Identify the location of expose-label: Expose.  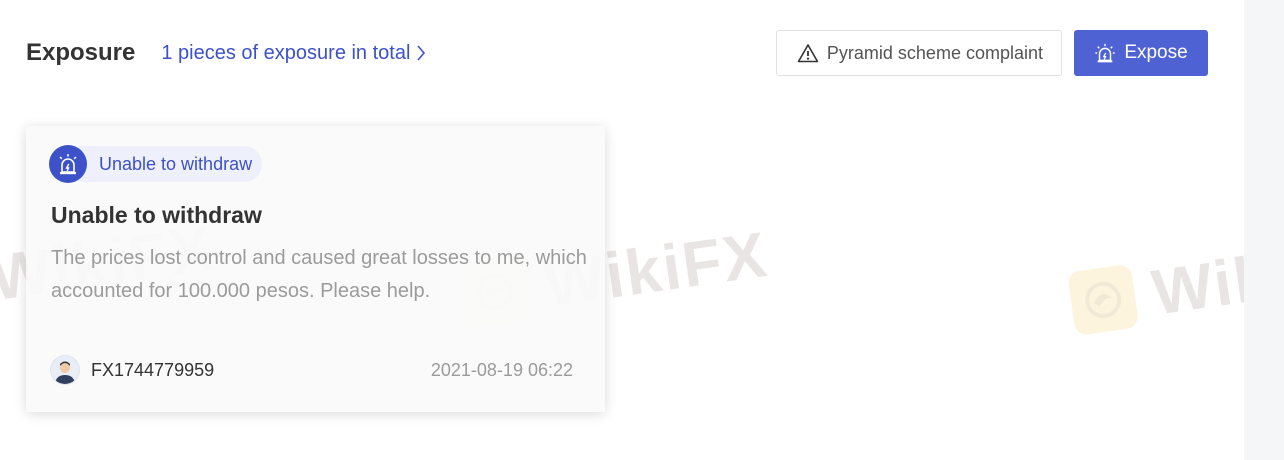
(1156, 52).